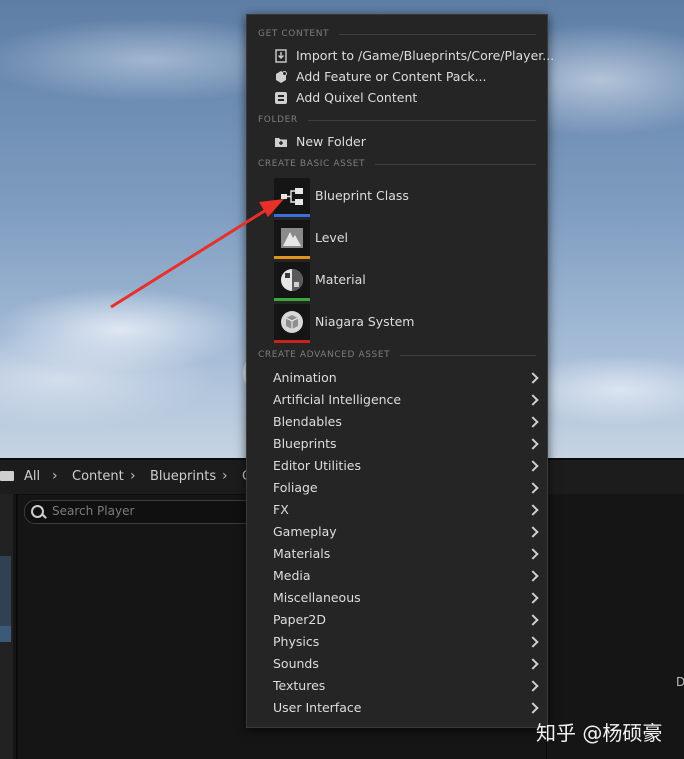  What do you see at coordinates (317, 597) in the screenshot?
I see `submenu-label: Miscellaneous` at bounding box center [317, 597].